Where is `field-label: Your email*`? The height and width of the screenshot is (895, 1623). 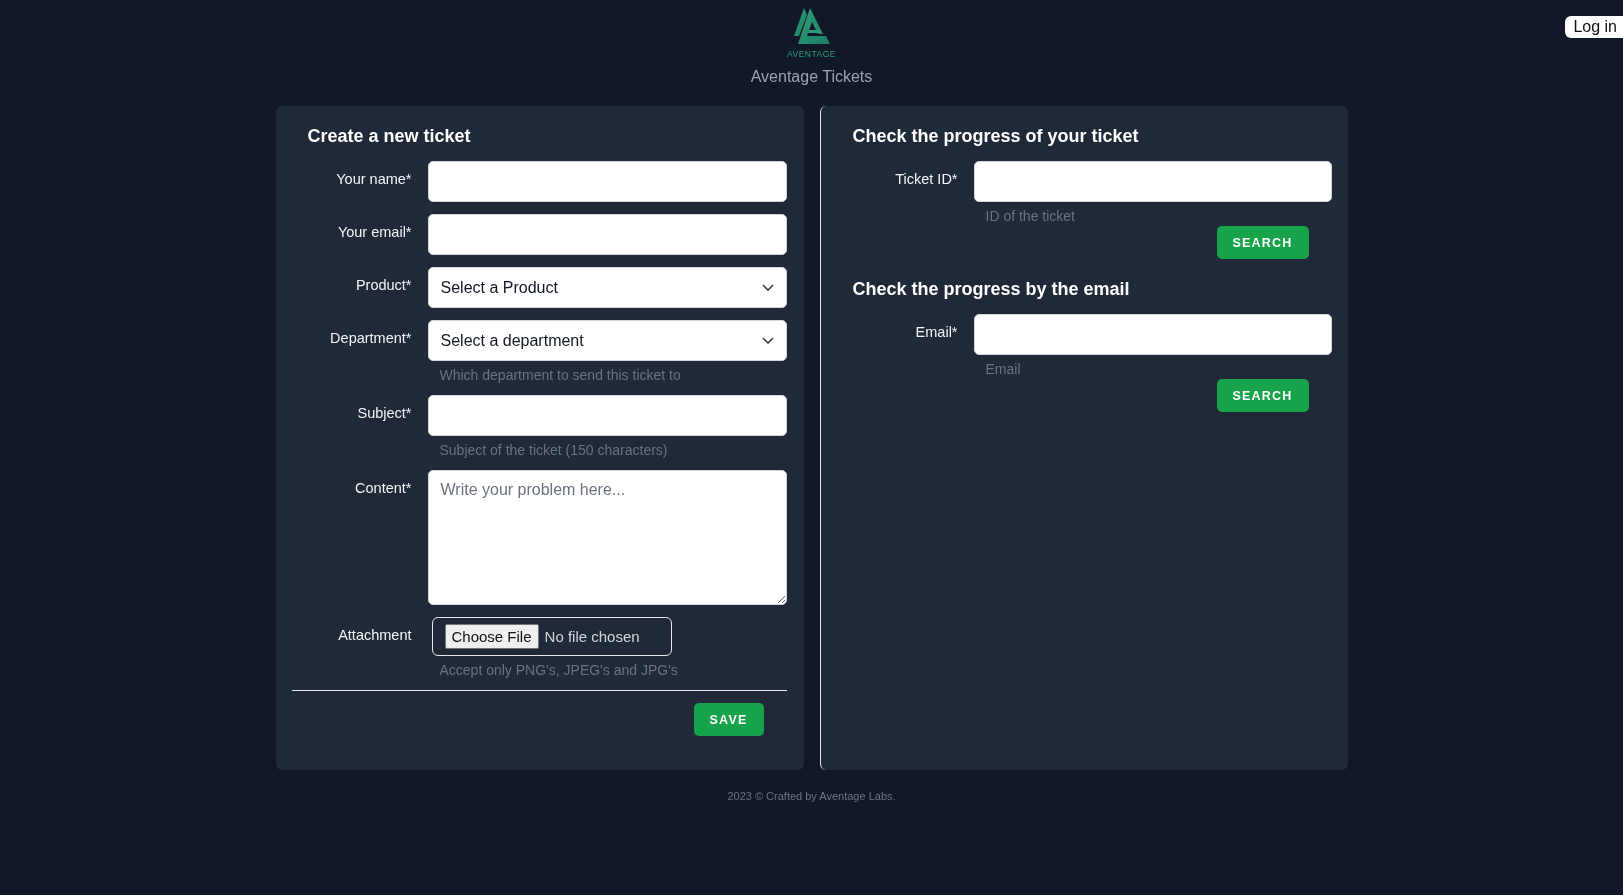 field-label: Your email* is located at coordinates (374, 232).